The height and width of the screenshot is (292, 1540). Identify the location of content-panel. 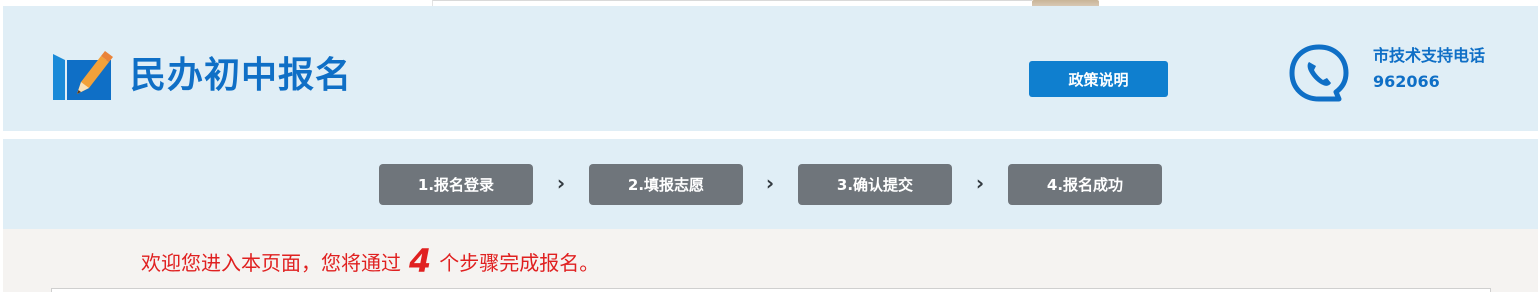
(771, 290).